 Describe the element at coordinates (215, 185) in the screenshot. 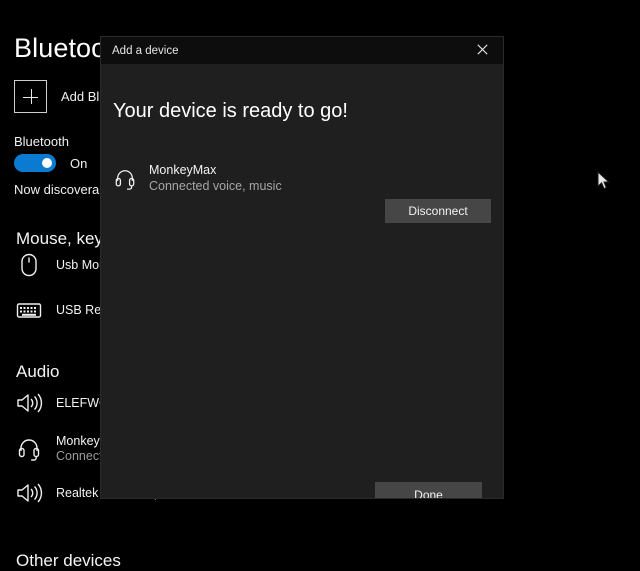

I see `dialog-device-status: Connected voice, music` at that location.